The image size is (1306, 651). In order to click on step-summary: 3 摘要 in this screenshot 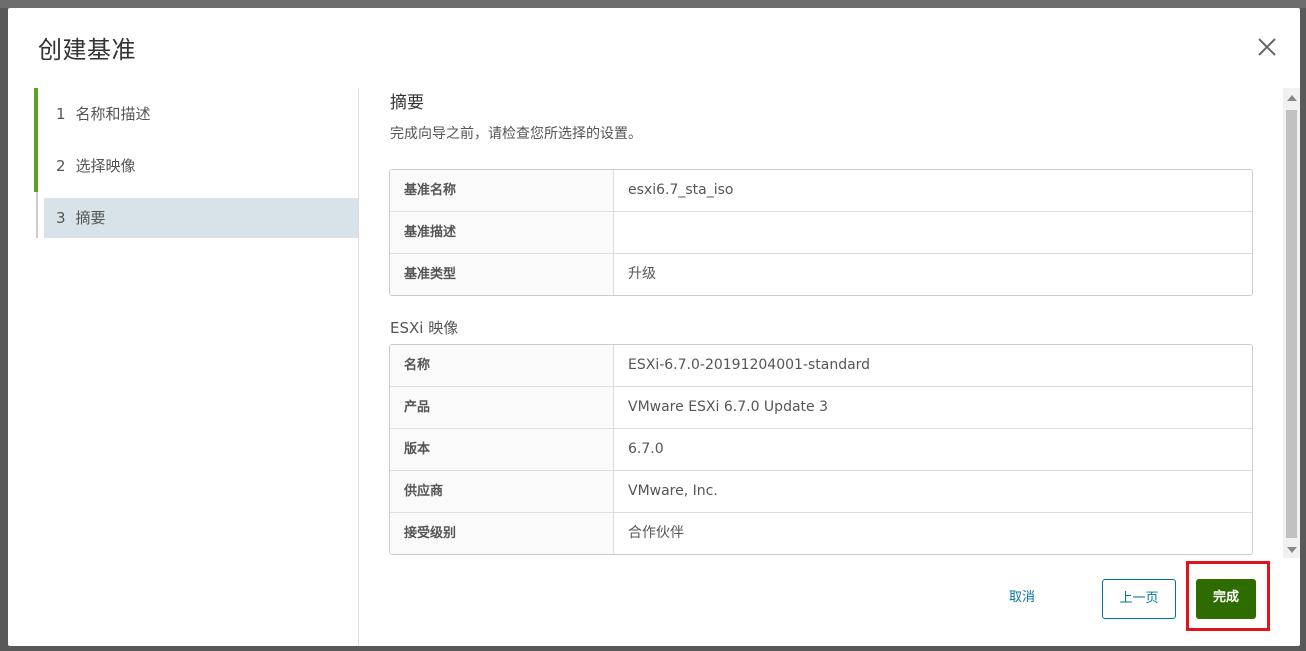, I will do `click(197, 215)`.